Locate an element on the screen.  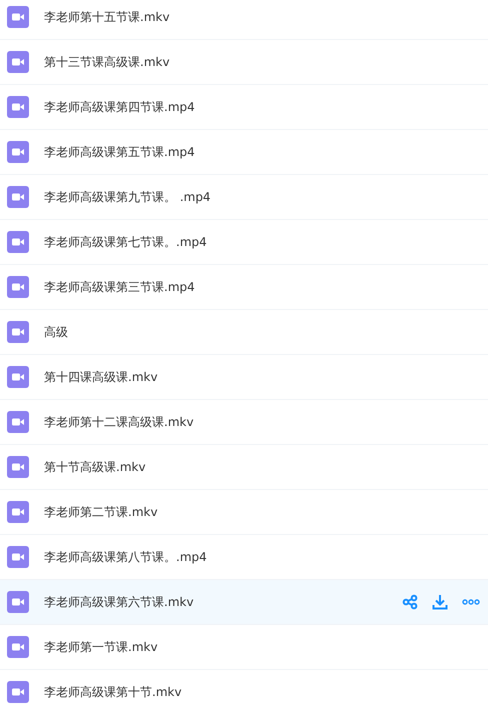
file-name: 李老师高级课第八节课。.mp4 is located at coordinates (126, 557).